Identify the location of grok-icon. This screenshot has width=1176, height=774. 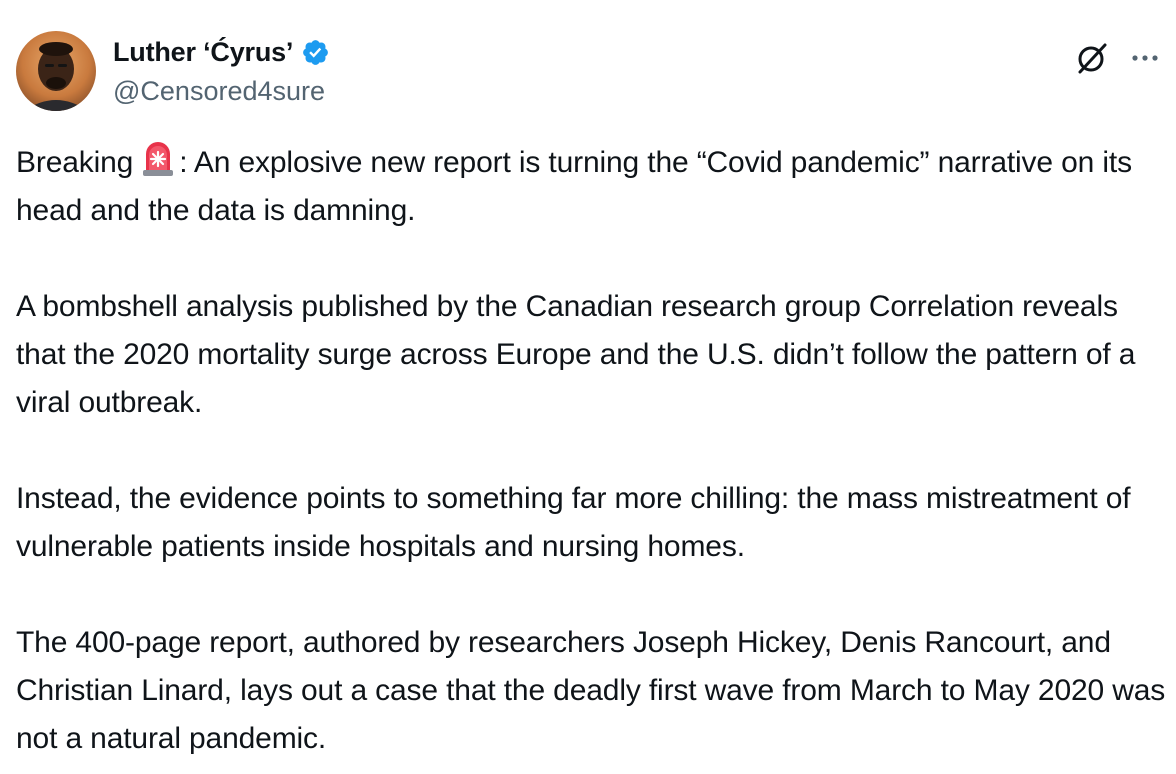
(1092, 58).